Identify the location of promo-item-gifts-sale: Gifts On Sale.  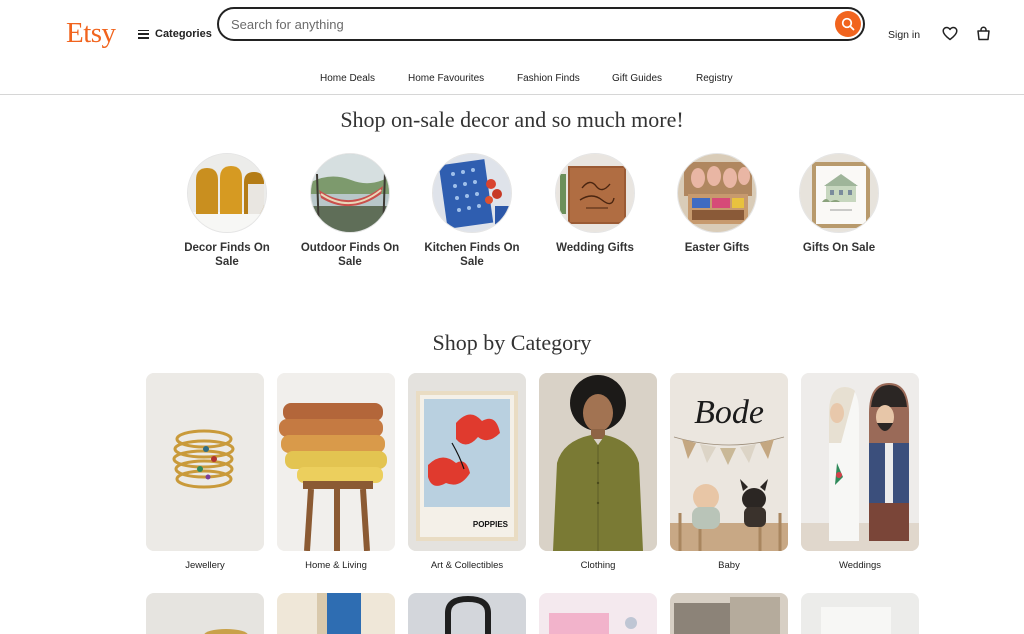
(839, 204).